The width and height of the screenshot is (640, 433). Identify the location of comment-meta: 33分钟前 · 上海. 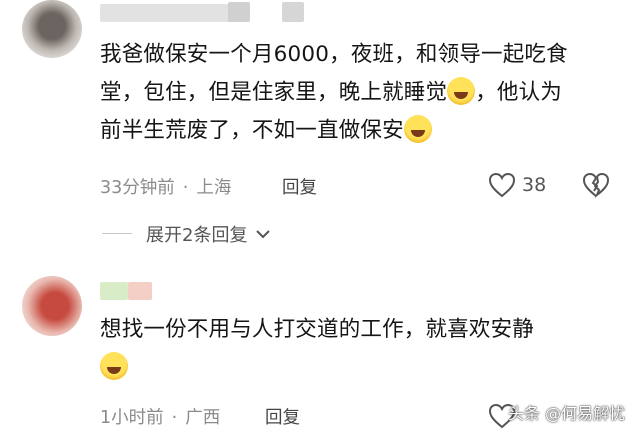
(165, 186).